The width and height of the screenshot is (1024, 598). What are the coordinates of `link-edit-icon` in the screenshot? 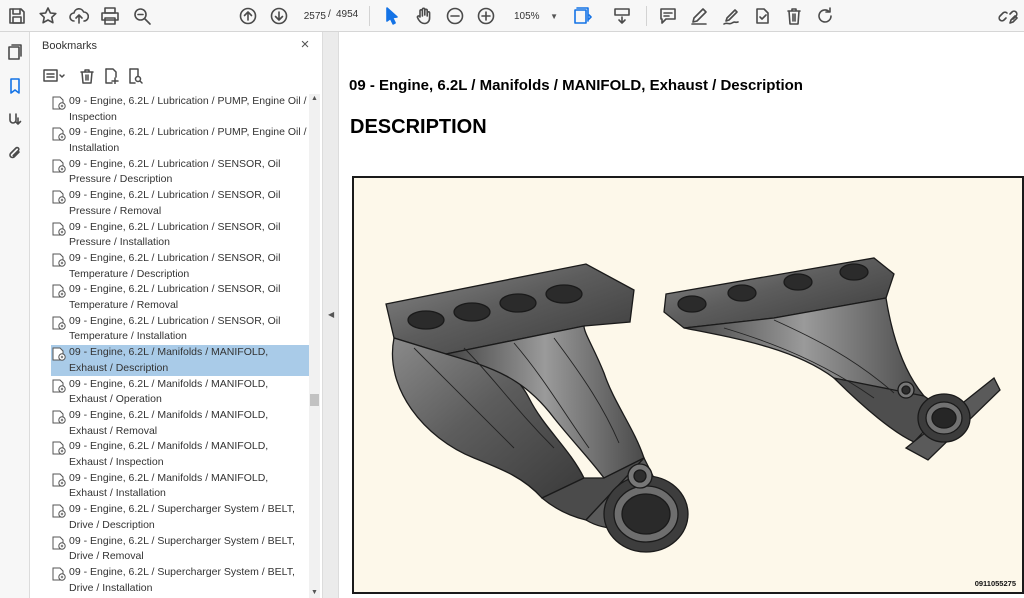 It's located at (1008, 16).